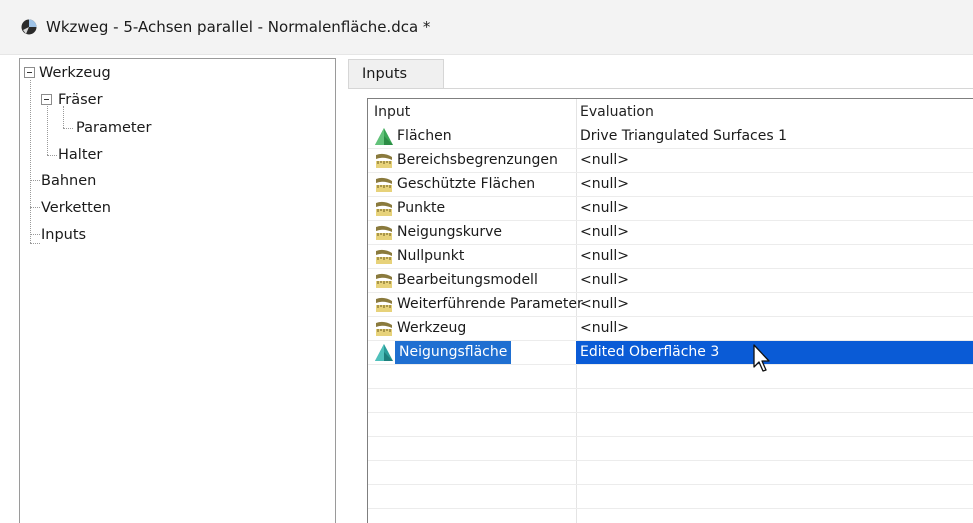 The image size is (973, 523). I want to click on table-row-selected: Neigungsfläche Edited Oberfläche 3, so click(670, 353).